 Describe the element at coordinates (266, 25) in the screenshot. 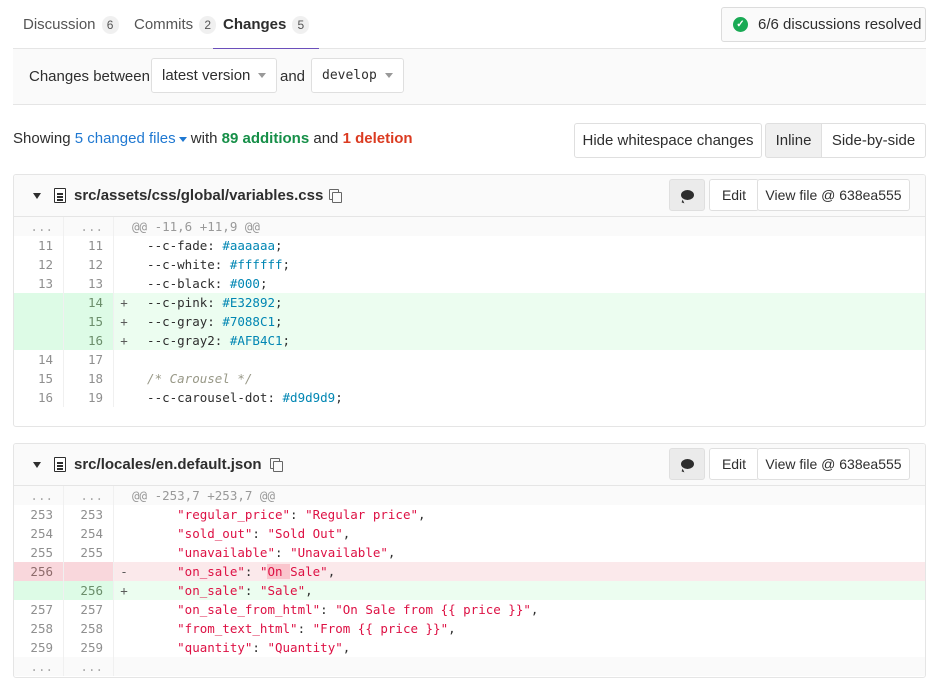

I see `tab-changes: Changes 5` at that location.